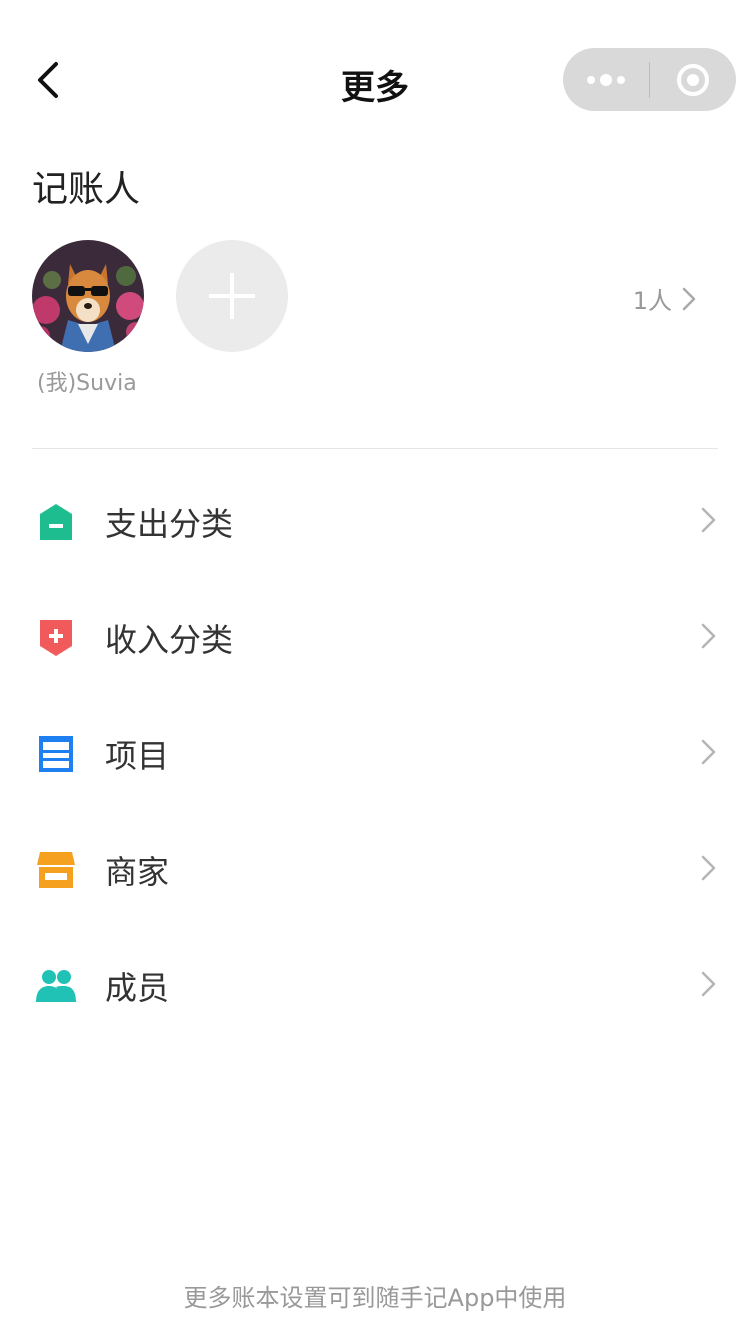 This screenshot has width=750, height=1334. I want to click on navigation-bar: 更多, so click(375, 80).